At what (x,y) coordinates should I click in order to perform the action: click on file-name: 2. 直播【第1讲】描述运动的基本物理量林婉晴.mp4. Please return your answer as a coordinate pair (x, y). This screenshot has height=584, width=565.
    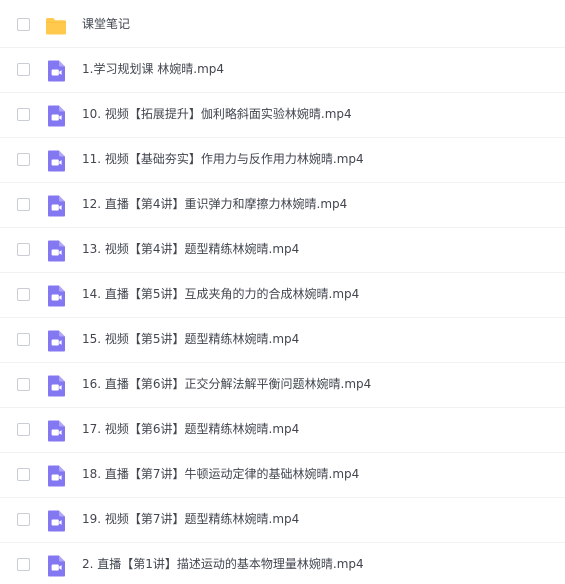
    Looking at the image, I should click on (223, 564).